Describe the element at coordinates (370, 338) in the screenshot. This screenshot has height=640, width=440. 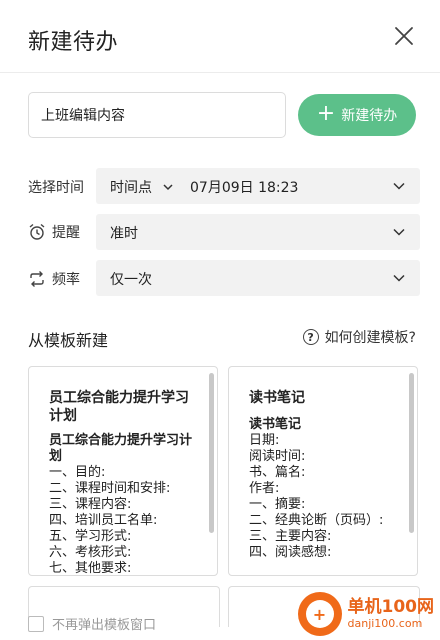
I see `help-label: 如何创建模板?` at that location.